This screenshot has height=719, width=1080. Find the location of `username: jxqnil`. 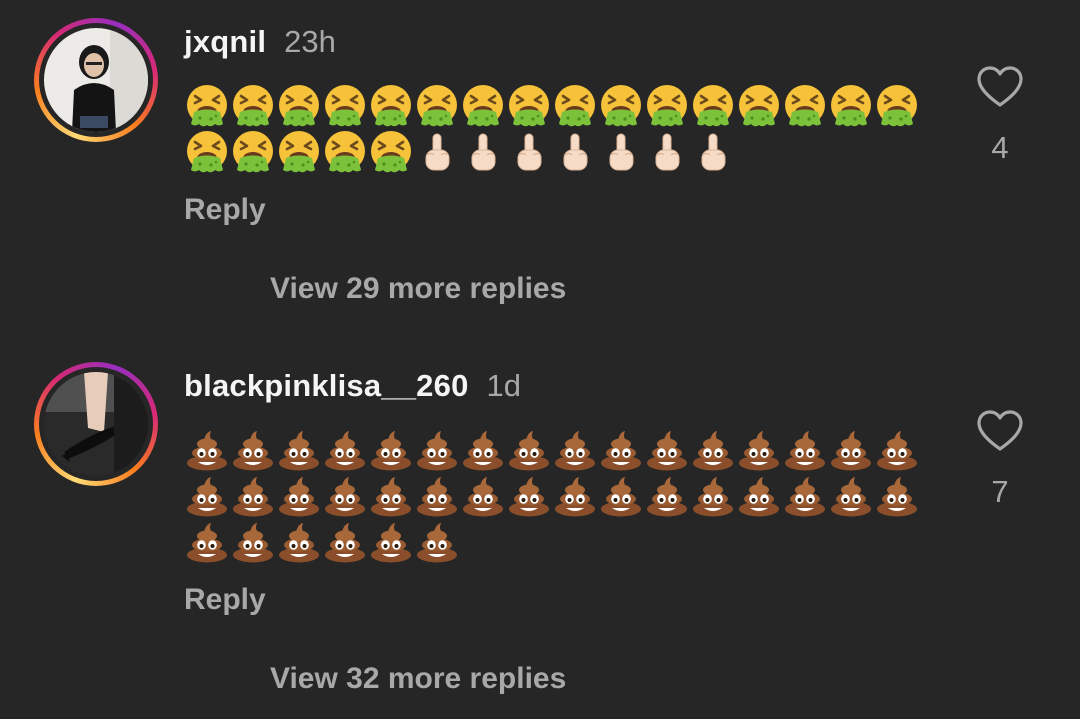

username: jxqnil is located at coordinates (225, 41).